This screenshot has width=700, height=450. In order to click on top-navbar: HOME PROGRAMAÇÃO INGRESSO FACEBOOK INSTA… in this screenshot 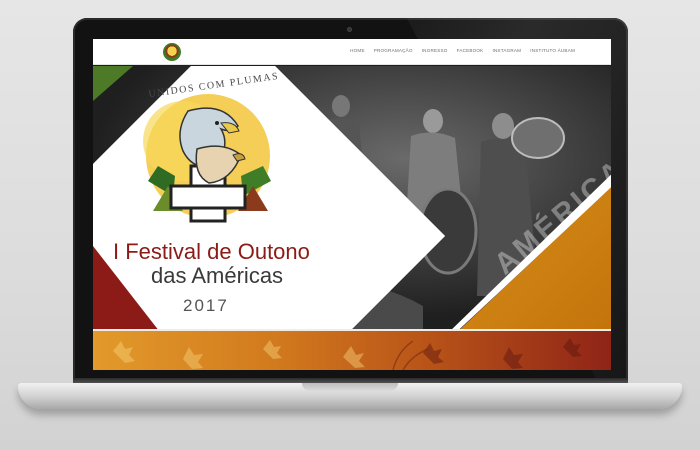, I will do `click(352, 52)`.